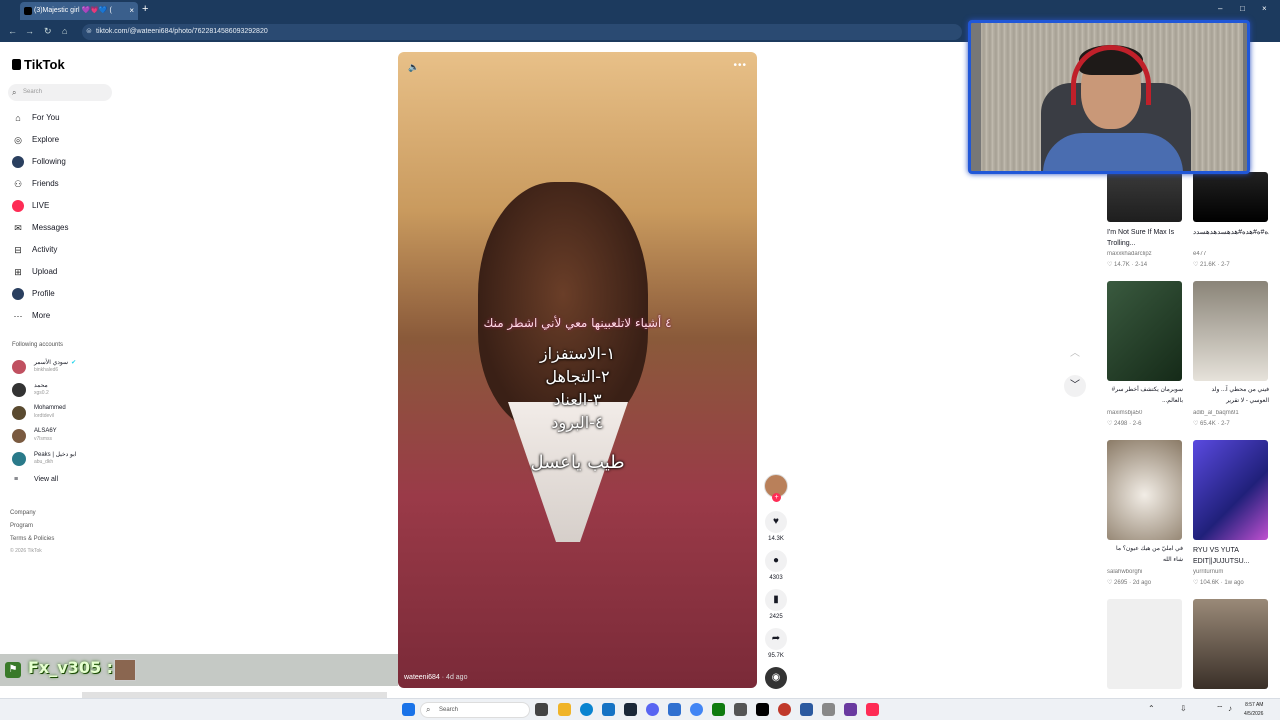 The height and width of the screenshot is (720, 1280). What do you see at coordinates (1145, 254) in the screenshot?
I see `thumbnail-user: maxxkhadarclipz` at bounding box center [1145, 254].